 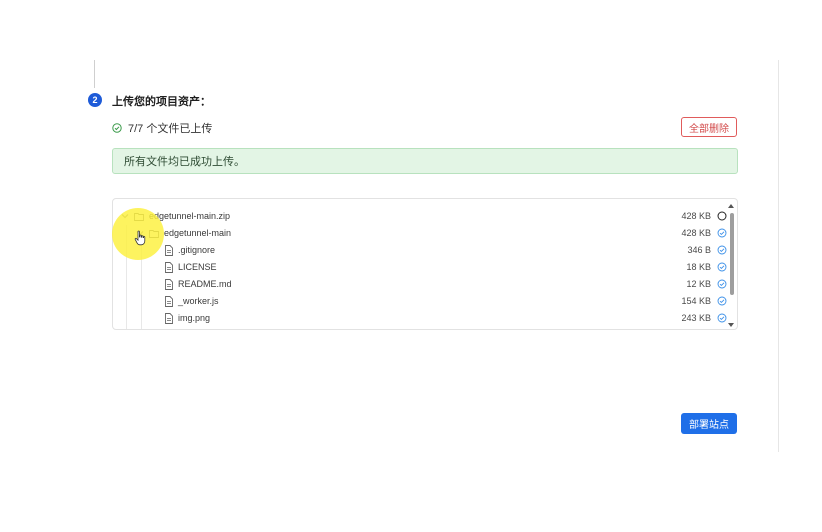 I want to click on tree-row-file: img.png 243 KB, so click(x=420, y=318).